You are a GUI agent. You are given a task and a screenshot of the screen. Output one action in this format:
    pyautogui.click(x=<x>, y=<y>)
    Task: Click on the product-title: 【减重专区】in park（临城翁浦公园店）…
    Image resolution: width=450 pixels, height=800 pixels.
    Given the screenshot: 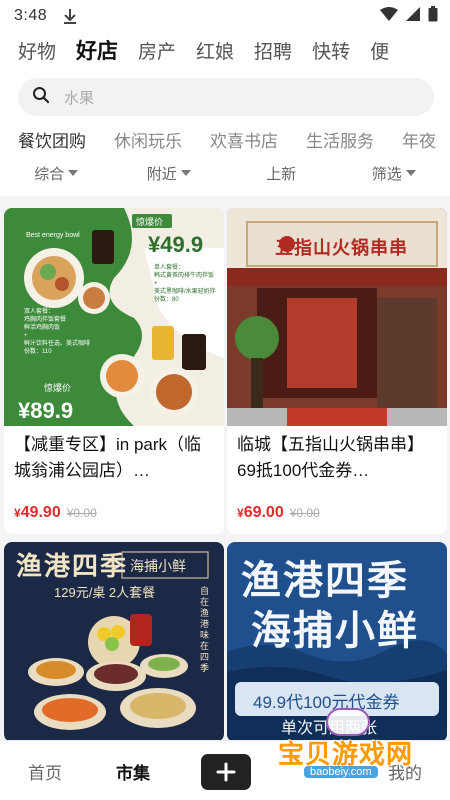 What is the action you would take?
    pyautogui.click(x=108, y=457)
    